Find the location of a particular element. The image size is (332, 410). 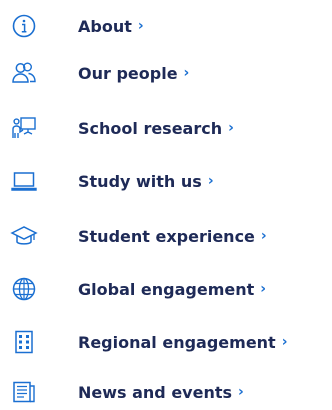

menu-item-label: Our people is located at coordinates (128, 73).